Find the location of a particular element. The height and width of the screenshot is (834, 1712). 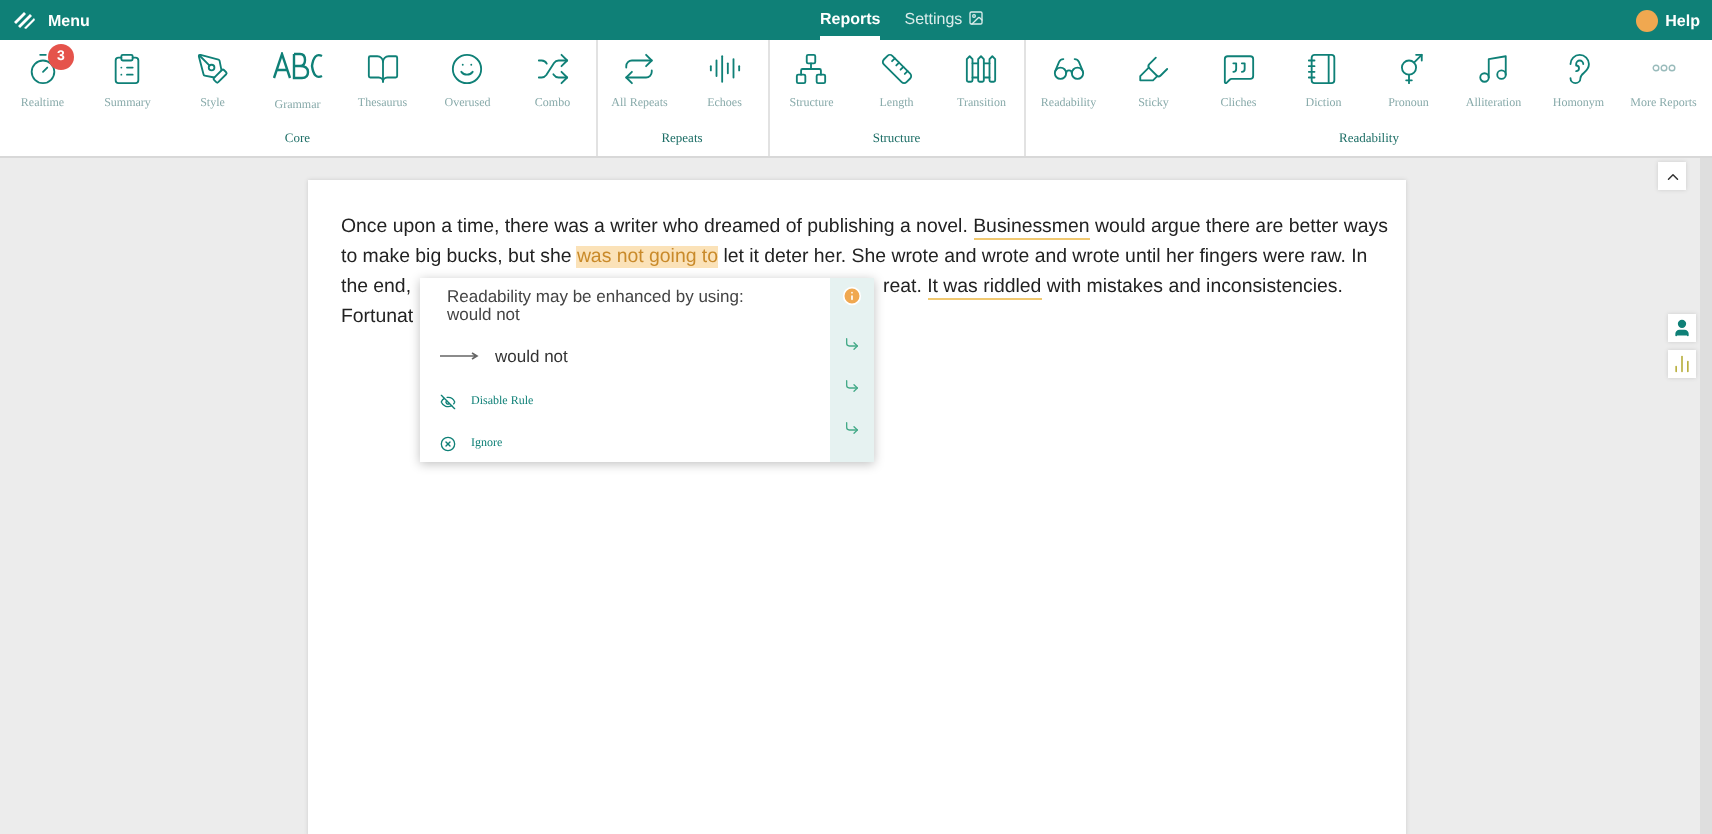

pen-icon is located at coordinates (212, 69).